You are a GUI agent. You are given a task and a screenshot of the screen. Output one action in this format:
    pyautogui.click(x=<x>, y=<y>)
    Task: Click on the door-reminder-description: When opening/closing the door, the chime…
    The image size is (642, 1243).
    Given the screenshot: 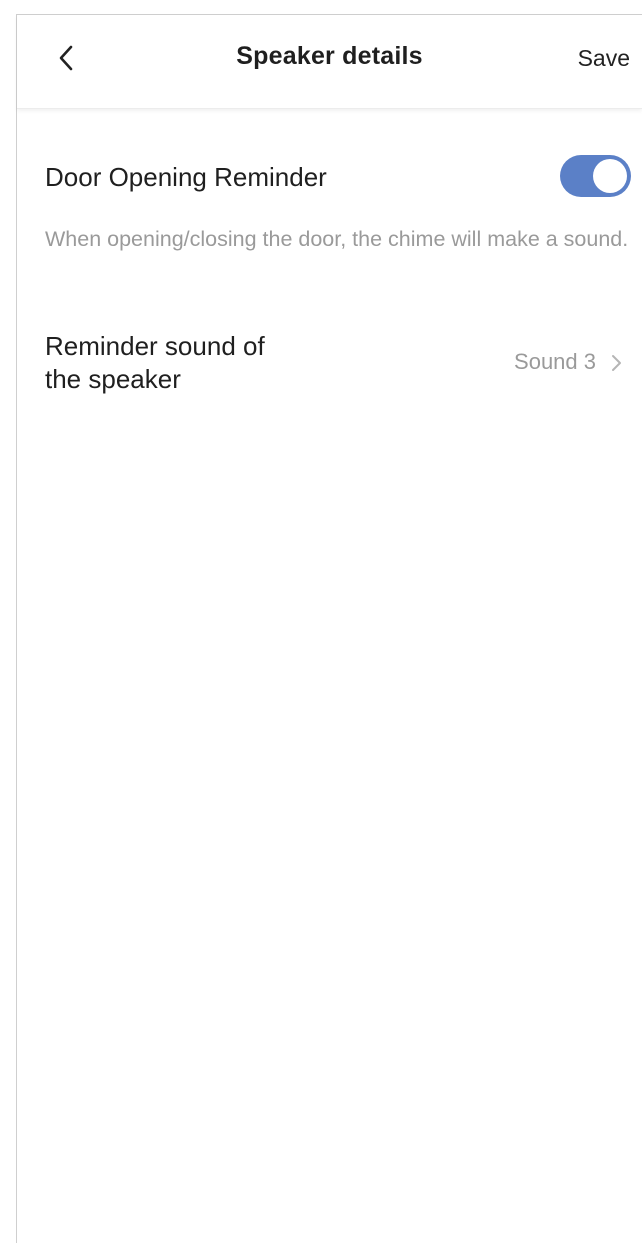 What is the action you would take?
    pyautogui.click(x=337, y=239)
    